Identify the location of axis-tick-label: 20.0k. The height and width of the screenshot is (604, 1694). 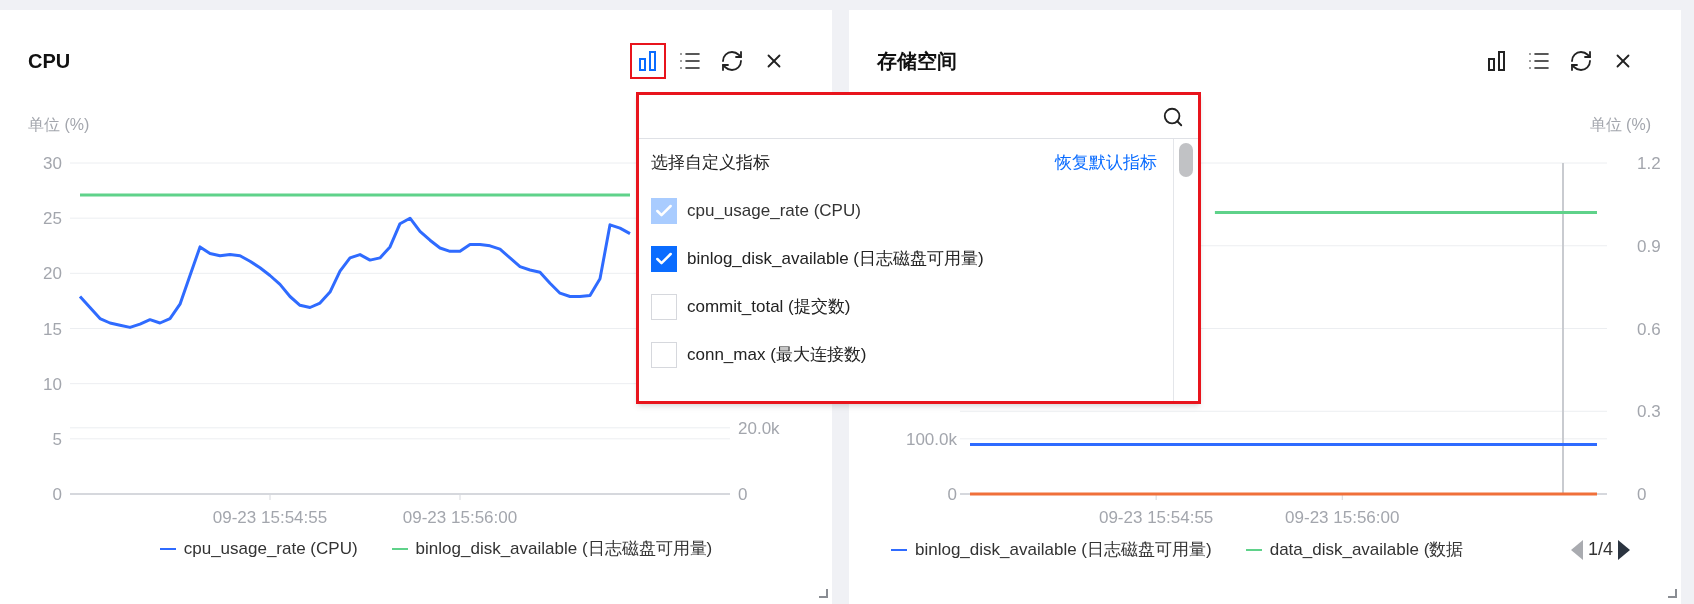
(759, 428).